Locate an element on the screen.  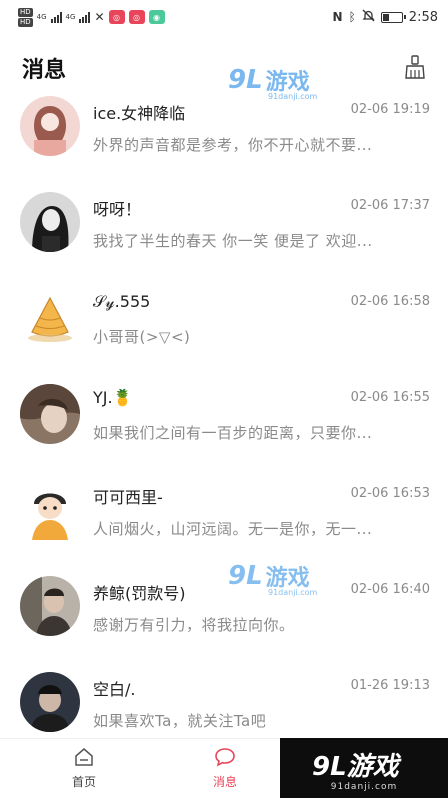
message-time: 02-06 19:19 is located at coordinates (390, 109).